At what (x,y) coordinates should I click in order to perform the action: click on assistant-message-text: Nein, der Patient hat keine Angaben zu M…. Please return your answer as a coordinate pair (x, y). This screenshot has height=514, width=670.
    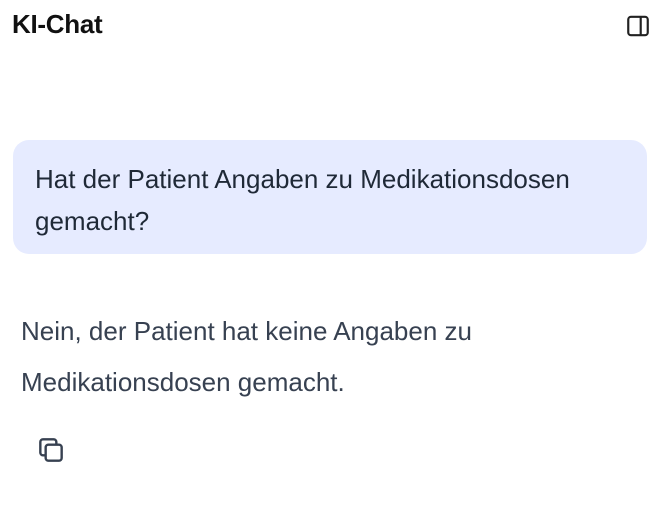
    Looking at the image, I should click on (246, 356).